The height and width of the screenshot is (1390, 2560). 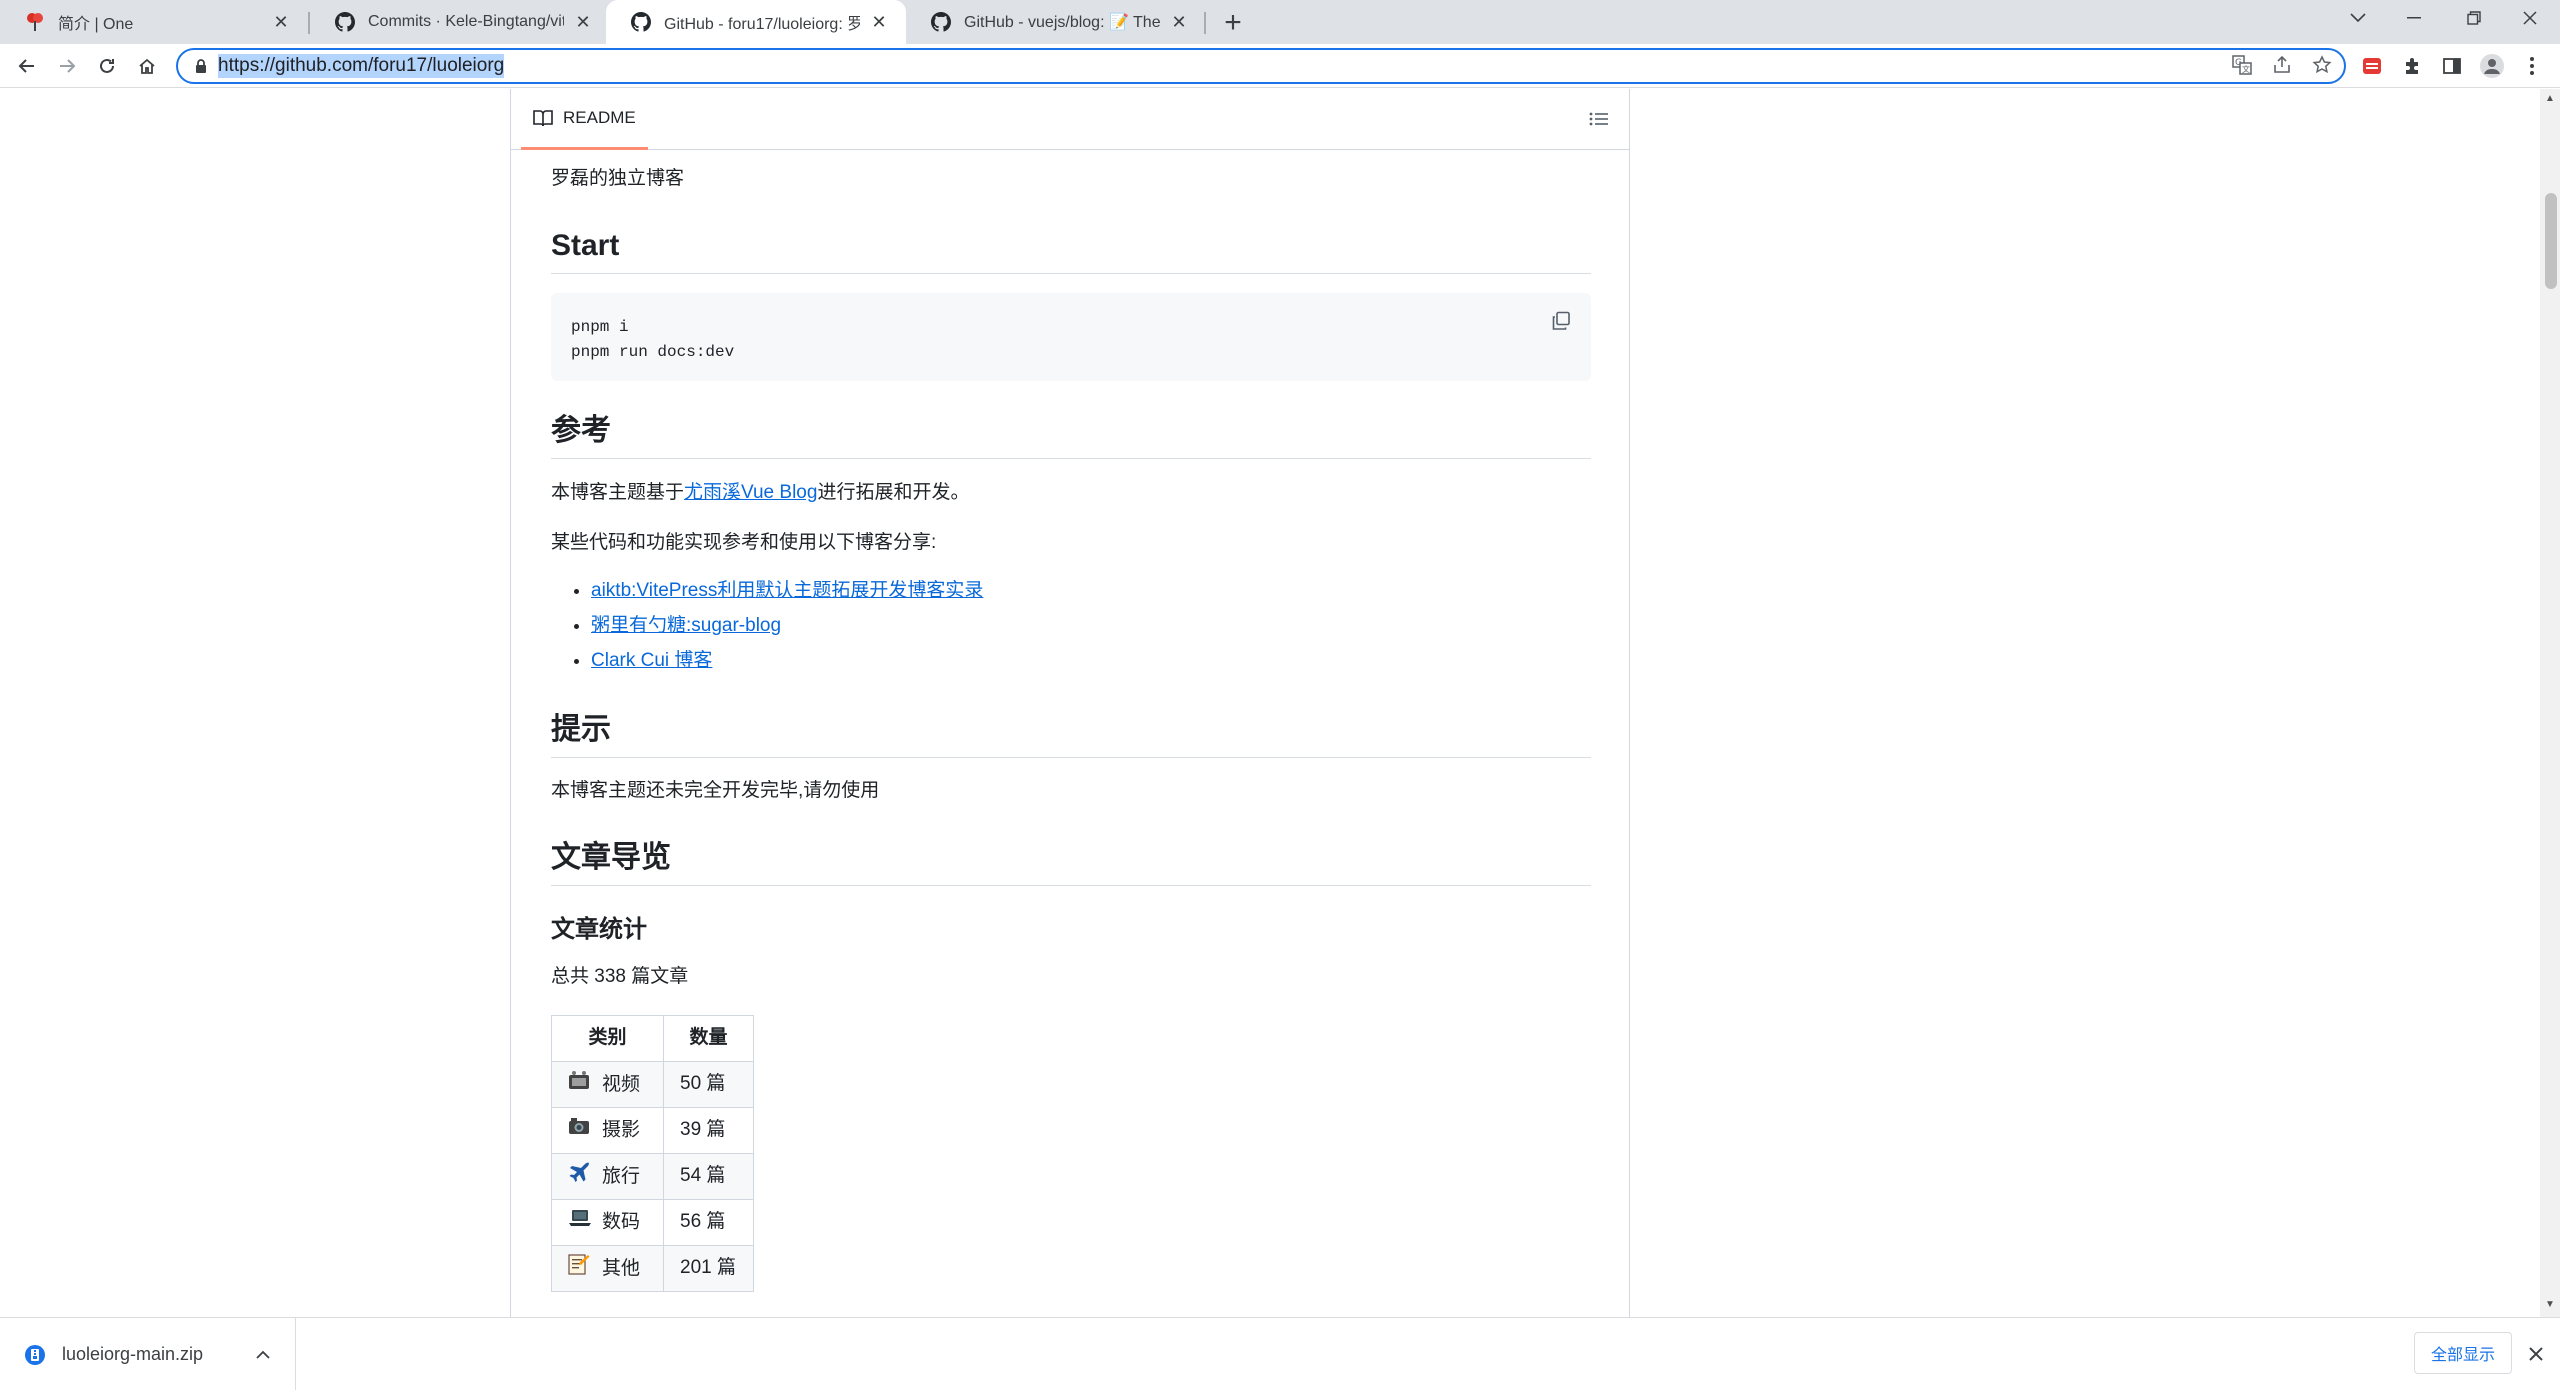 I want to click on reference-paragraph: 本博客主题基于尤雨溪Vue Blog进行拓展和开发。, so click(x=760, y=493).